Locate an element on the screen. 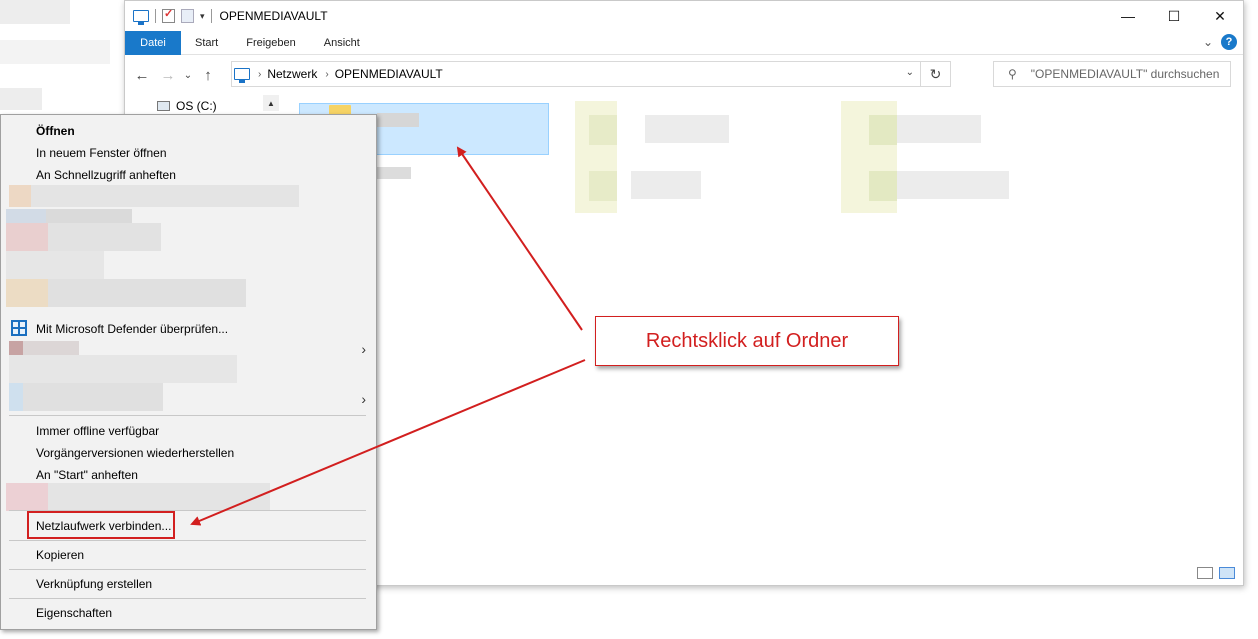  arrow-to-folder is located at coordinates (519, 238).